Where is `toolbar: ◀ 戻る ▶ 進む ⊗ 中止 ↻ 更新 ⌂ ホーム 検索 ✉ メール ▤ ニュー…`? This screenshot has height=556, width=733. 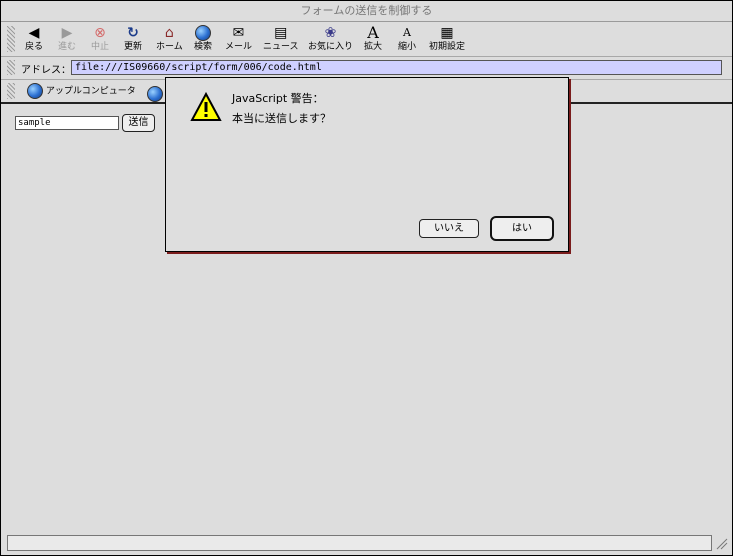
toolbar: ◀ 戻る ▶ 進む ⊗ 中止 ↻ 更新 ⌂ ホーム 検索 ✉ メール ▤ ニュー… is located at coordinates (366, 39).